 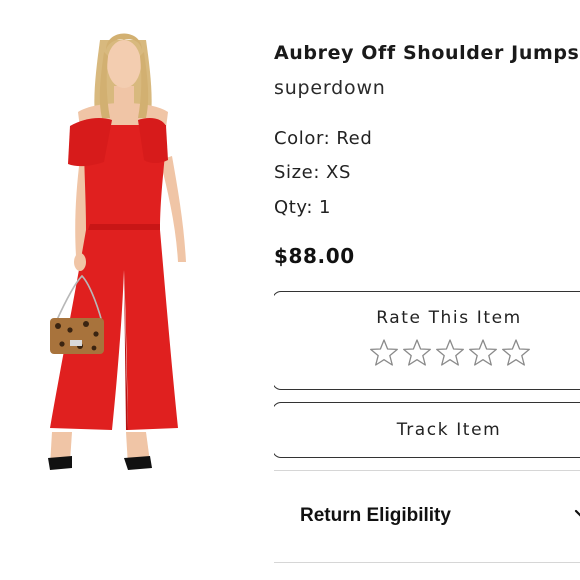 What do you see at coordinates (302, 138) in the screenshot?
I see `color-label: Color:` at bounding box center [302, 138].